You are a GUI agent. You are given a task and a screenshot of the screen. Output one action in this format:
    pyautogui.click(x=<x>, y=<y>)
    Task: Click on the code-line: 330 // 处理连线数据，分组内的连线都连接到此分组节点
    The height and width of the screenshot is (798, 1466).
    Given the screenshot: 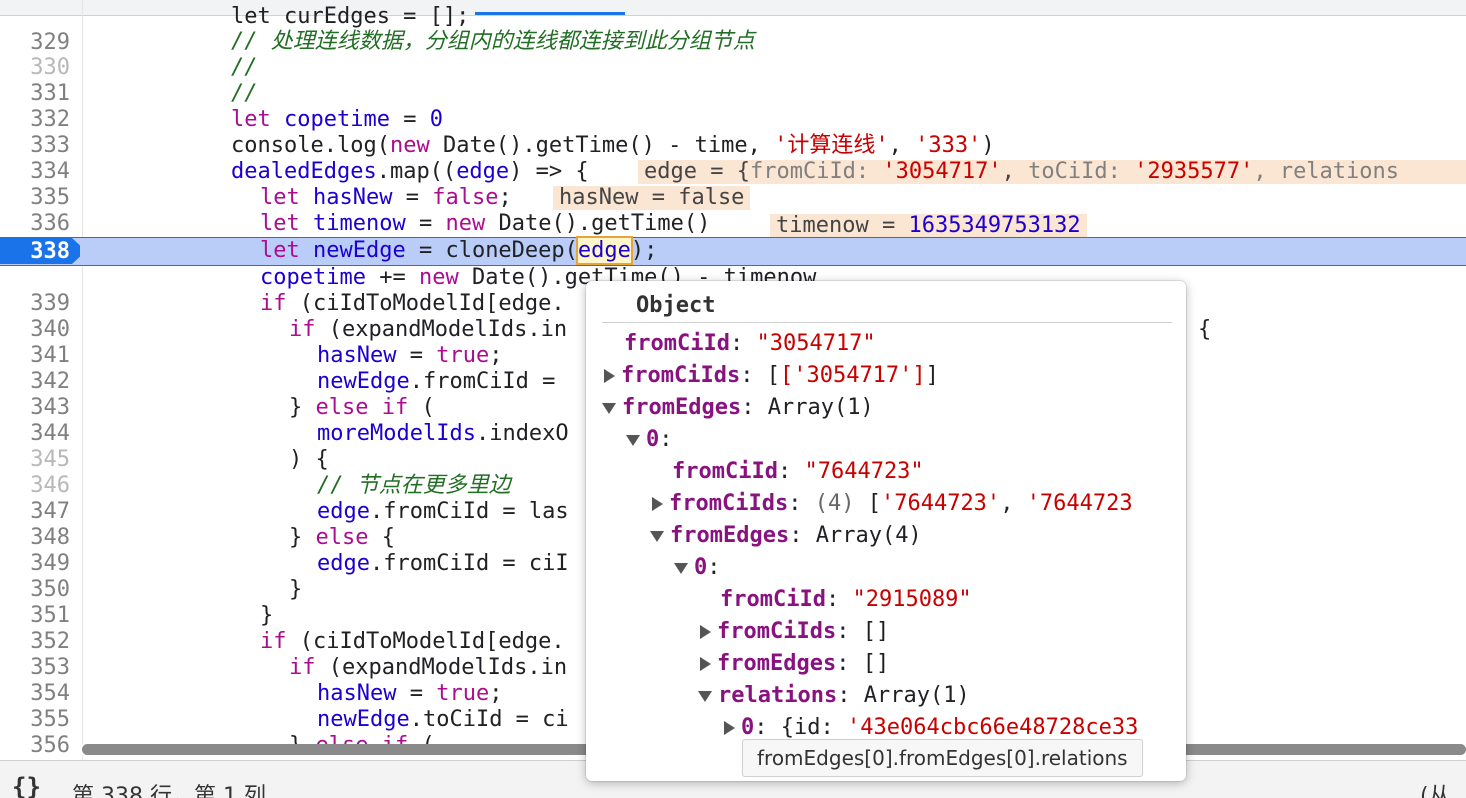 What is the action you would take?
    pyautogui.click(x=733, y=54)
    